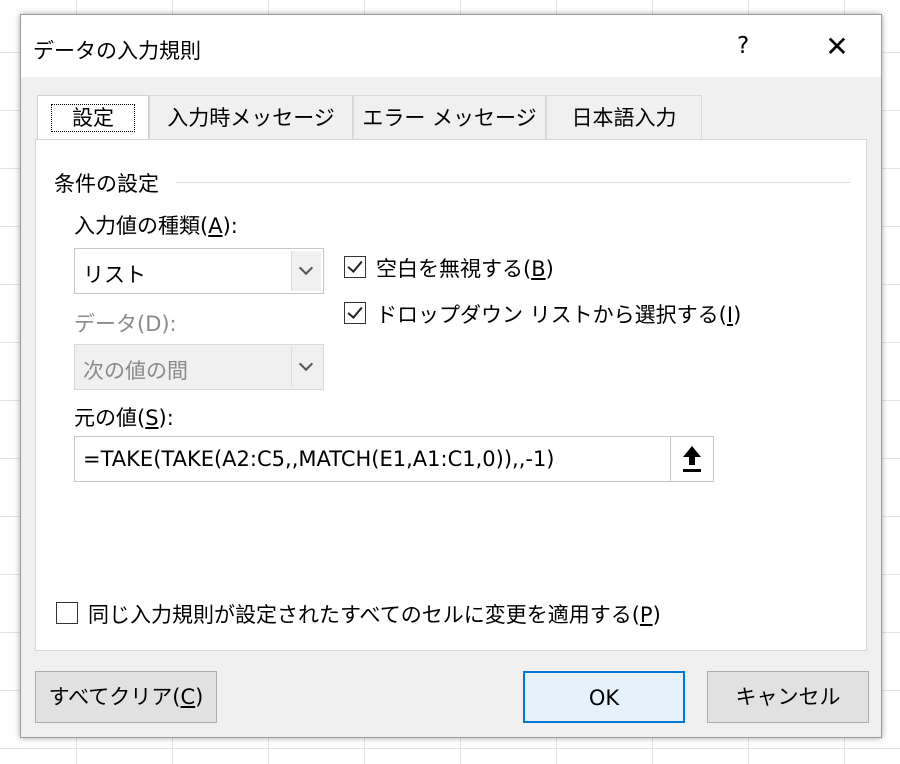 Image resolution: width=900 pixels, height=764 pixels. I want to click on validation-criteria-label: 条件の設定, so click(106, 184).